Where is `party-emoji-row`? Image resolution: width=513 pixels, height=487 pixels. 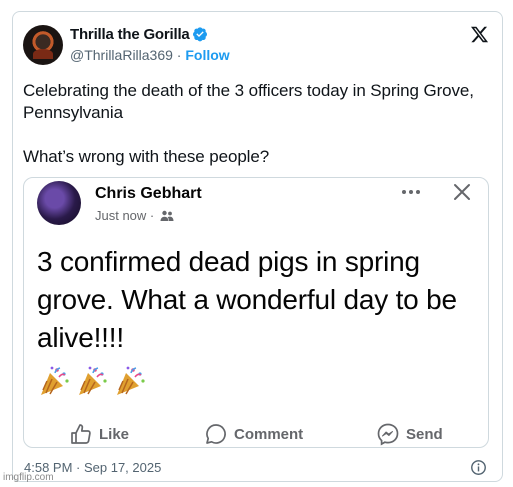 party-emoji-row is located at coordinates (92, 381).